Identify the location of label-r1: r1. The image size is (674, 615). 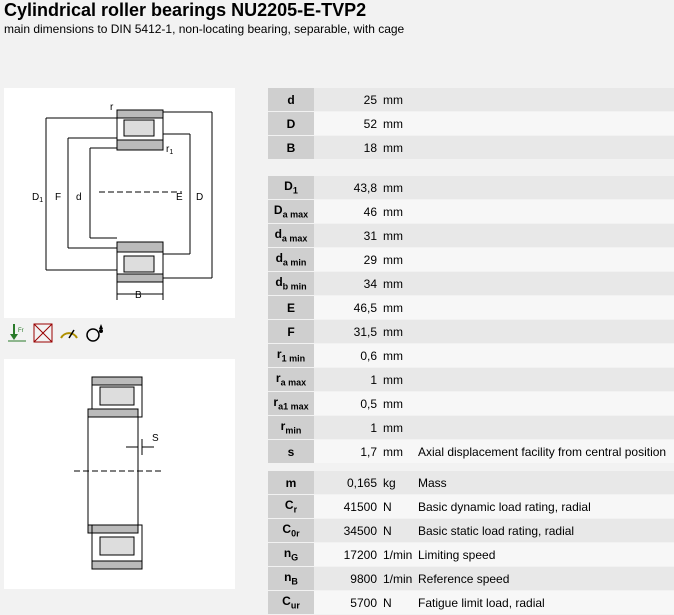
(169, 150).